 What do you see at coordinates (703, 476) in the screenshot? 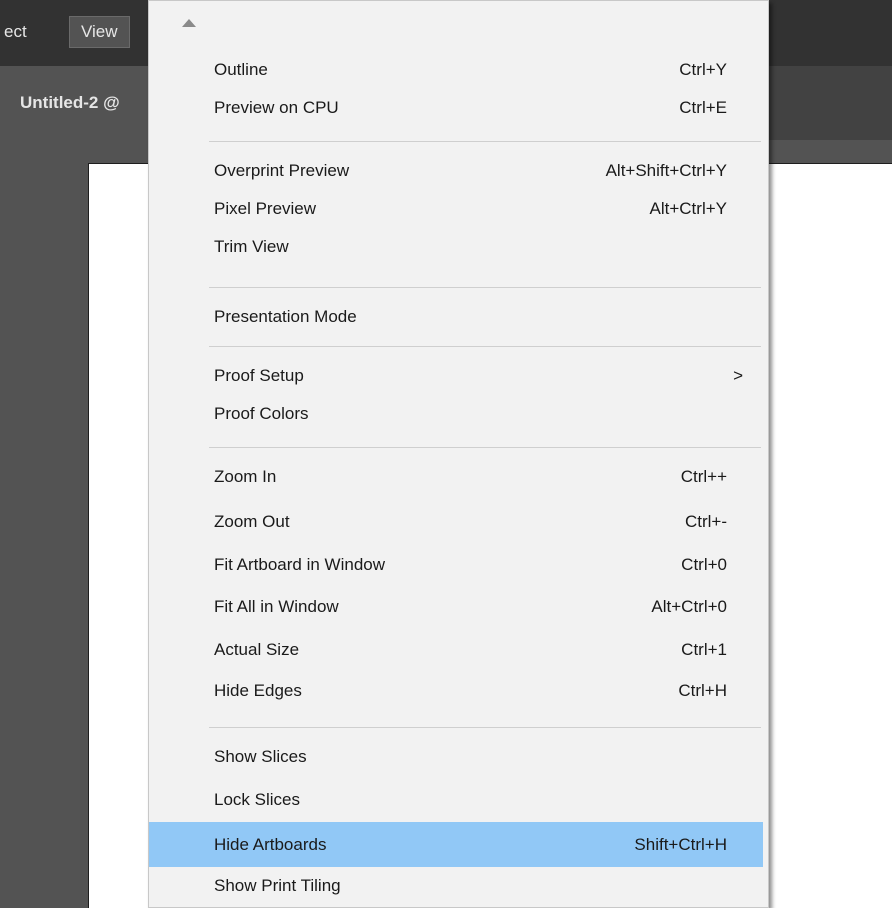
I see `menu-item-shortcut: Ctrl++` at bounding box center [703, 476].